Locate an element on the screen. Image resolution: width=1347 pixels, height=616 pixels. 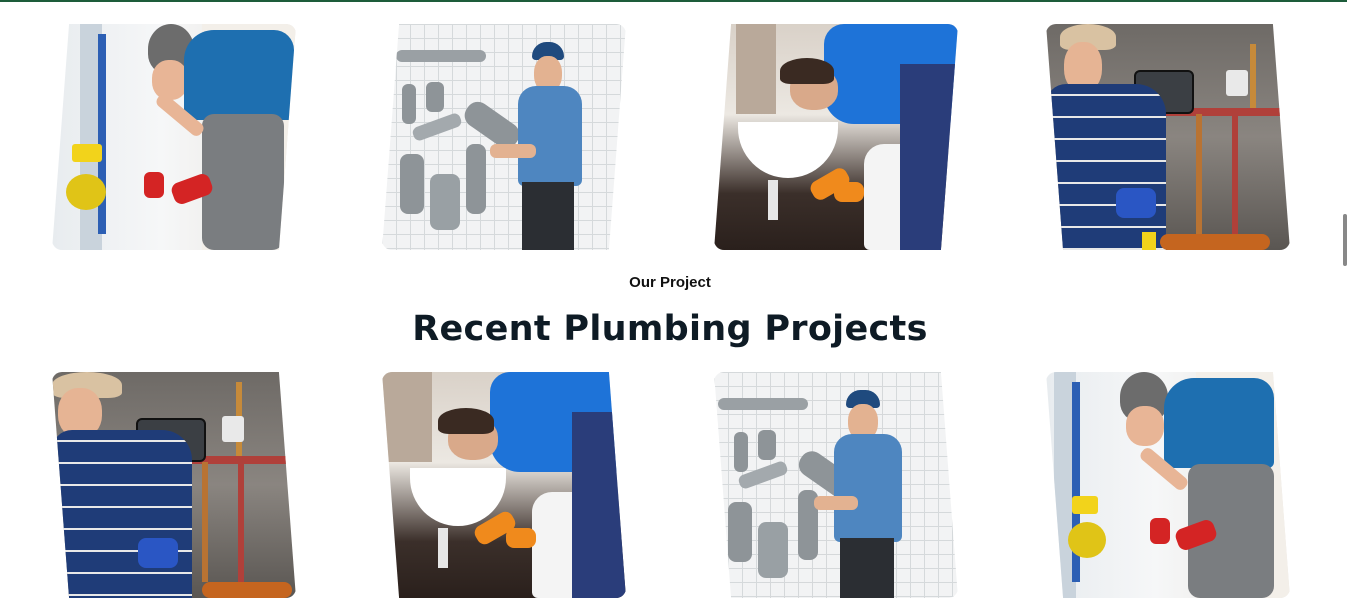
section-heading: Our Project Recent Plumbing Projects is located at coordinates (670, 311).